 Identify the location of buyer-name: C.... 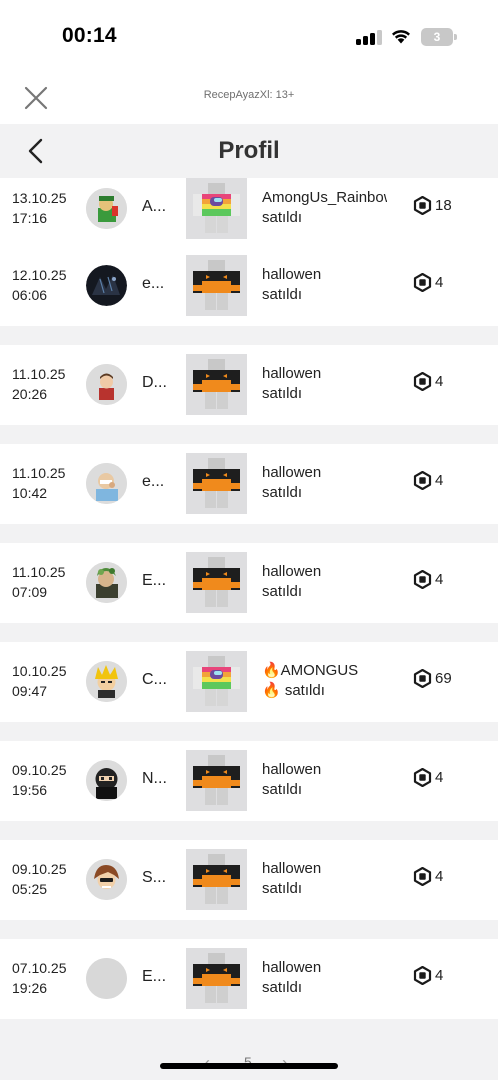
(154, 680).